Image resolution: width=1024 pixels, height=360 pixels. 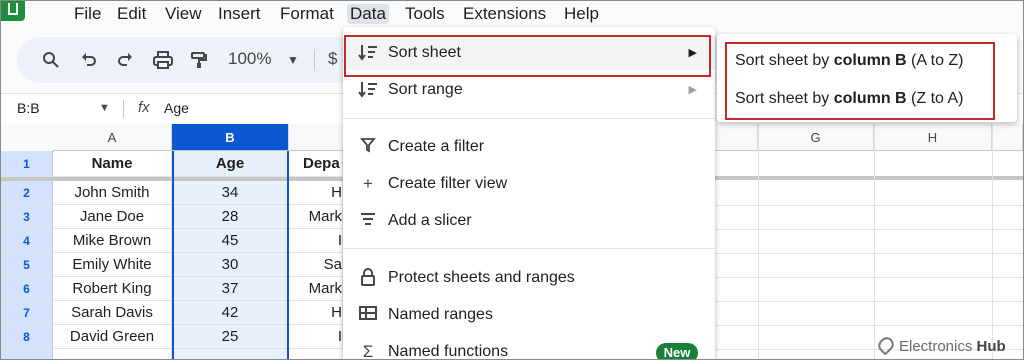 I want to click on cell-age: 42, so click(x=230, y=313).